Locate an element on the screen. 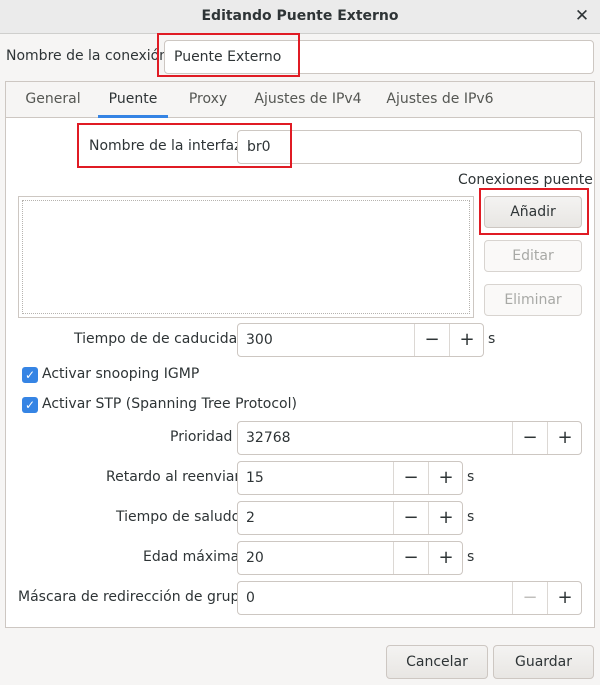 This screenshot has height=685, width=600. igmp-snooping-checkbox: ✓ is located at coordinates (30, 375).